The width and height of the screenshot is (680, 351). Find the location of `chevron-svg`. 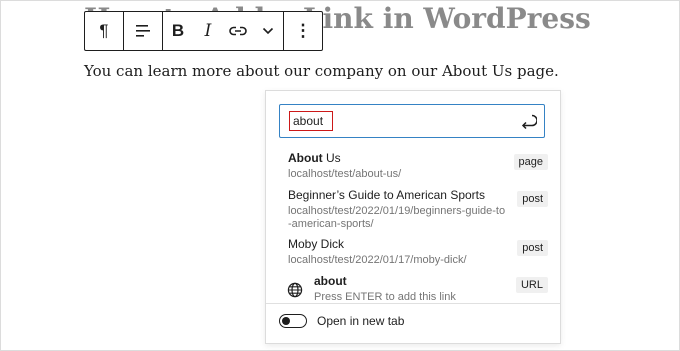

chevron-svg is located at coordinates (268, 31).